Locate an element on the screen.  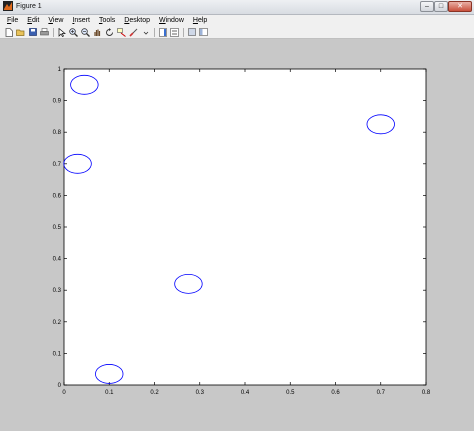
menu-window: Window is located at coordinates (171, 21).